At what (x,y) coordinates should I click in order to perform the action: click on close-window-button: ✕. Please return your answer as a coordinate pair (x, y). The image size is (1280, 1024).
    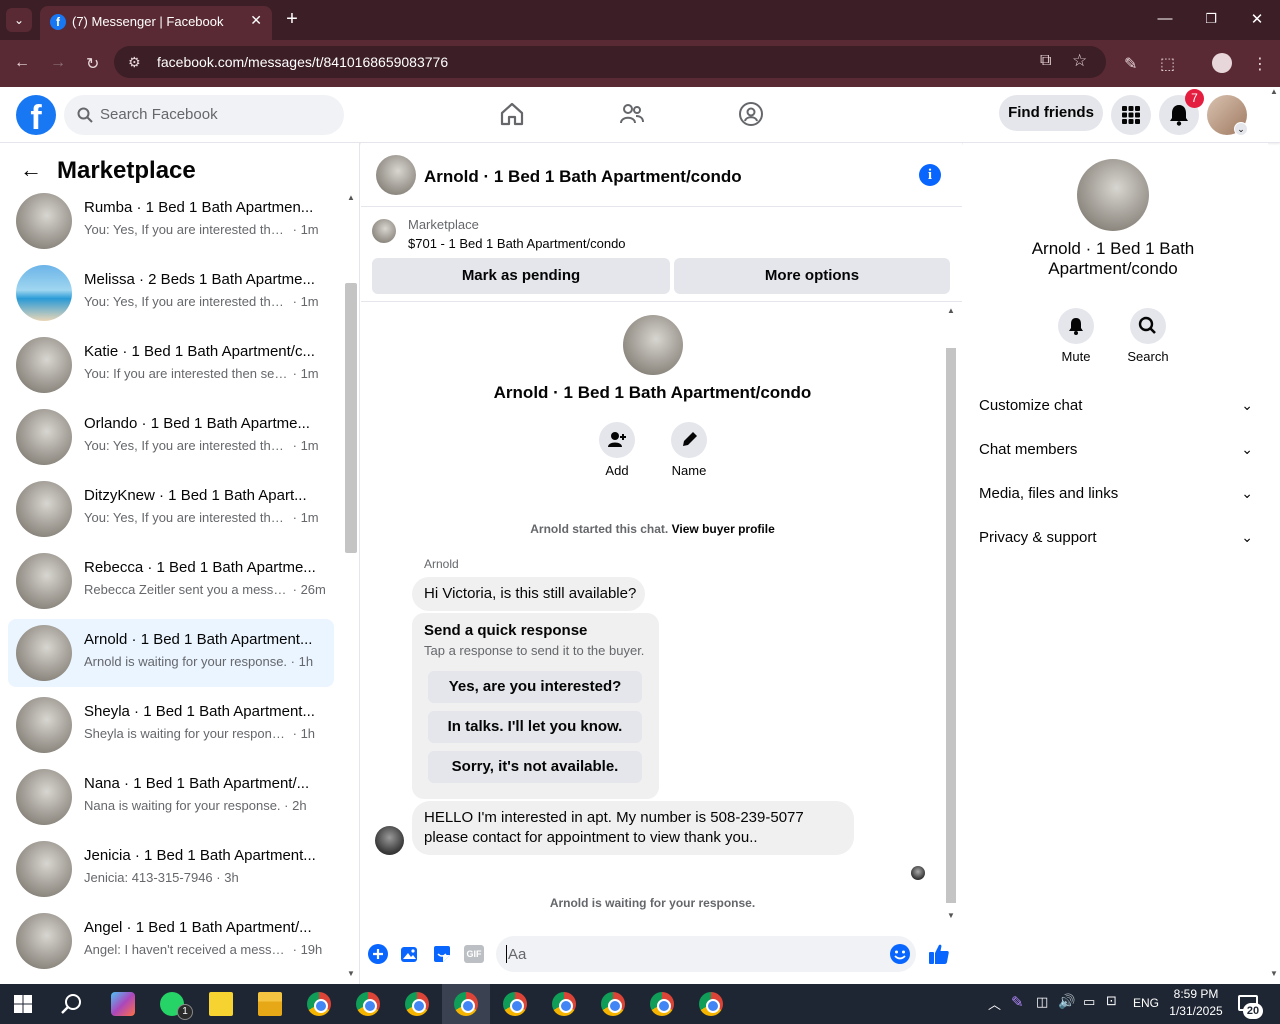
    Looking at the image, I should click on (1257, 19).